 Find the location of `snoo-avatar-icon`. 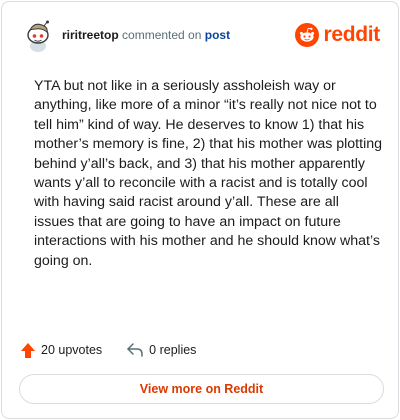

snoo-avatar-icon is located at coordinates (38, 36).